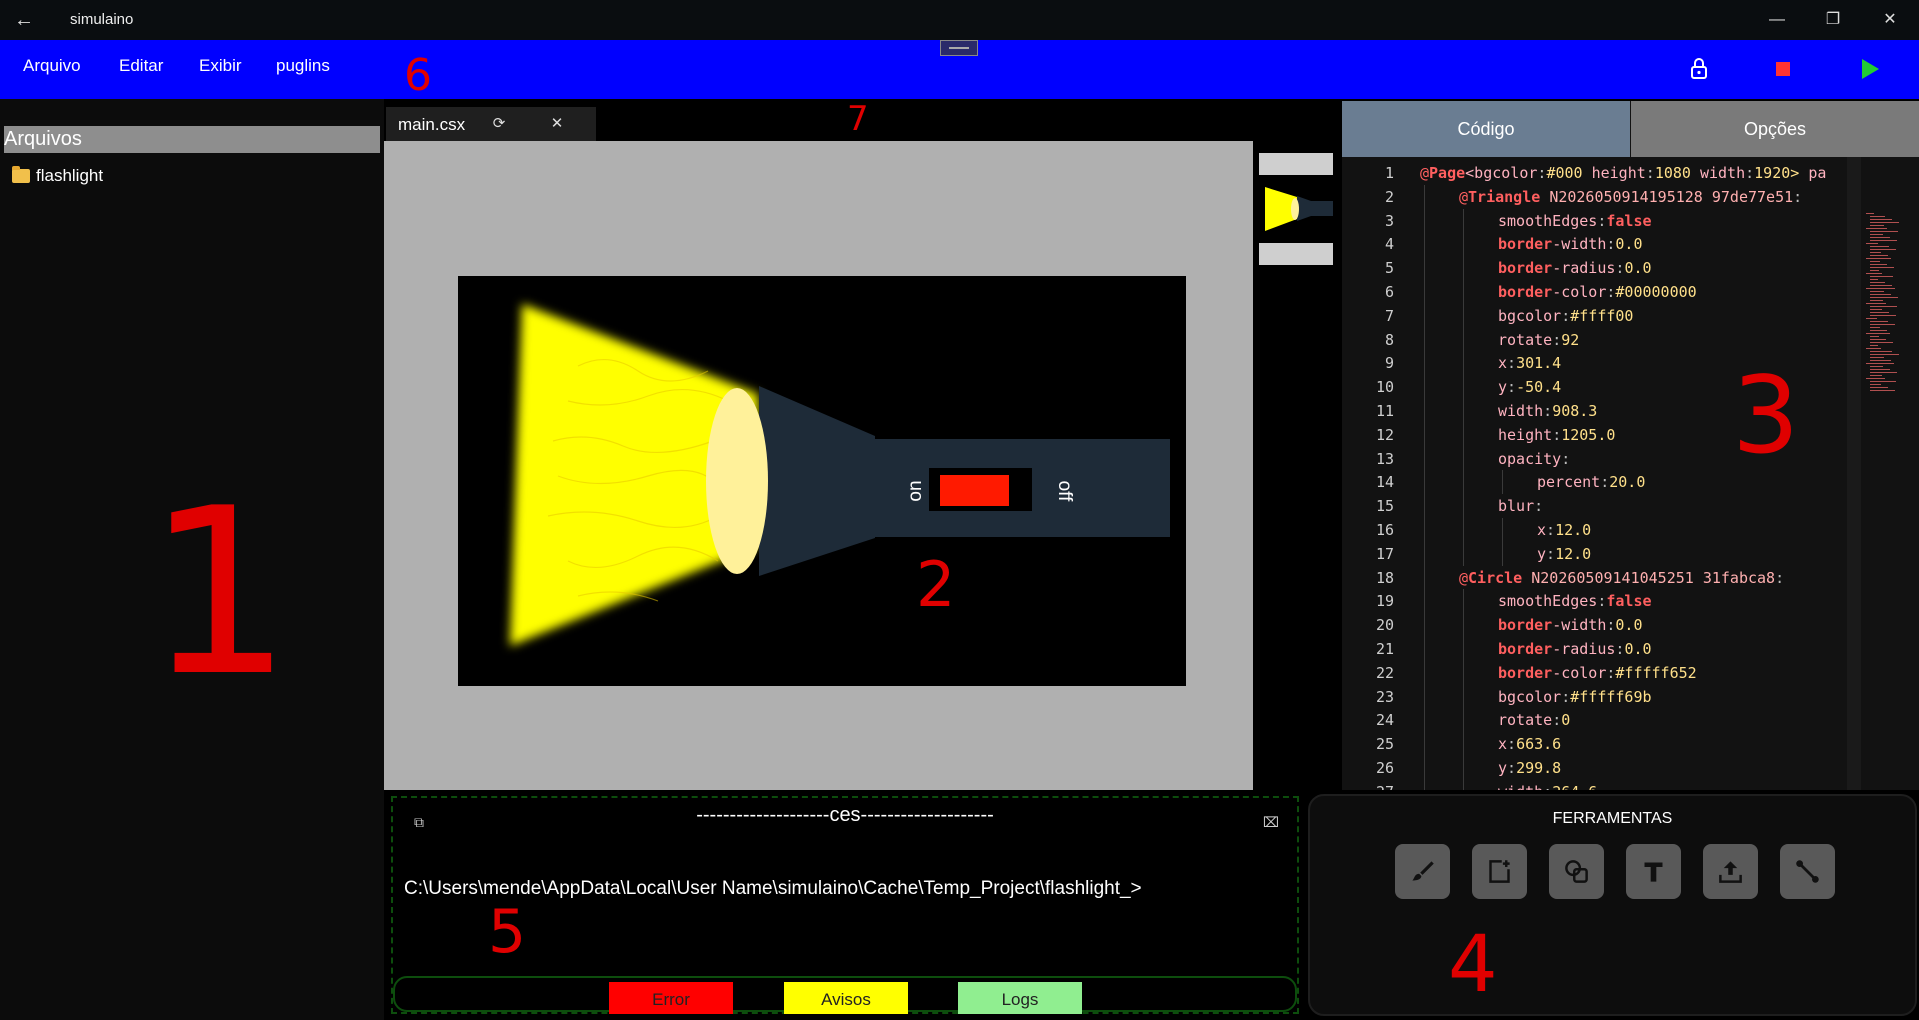  Describe the element at coordinates (1384, 625) in the screenshot. I see `line-number: 20` at that location.